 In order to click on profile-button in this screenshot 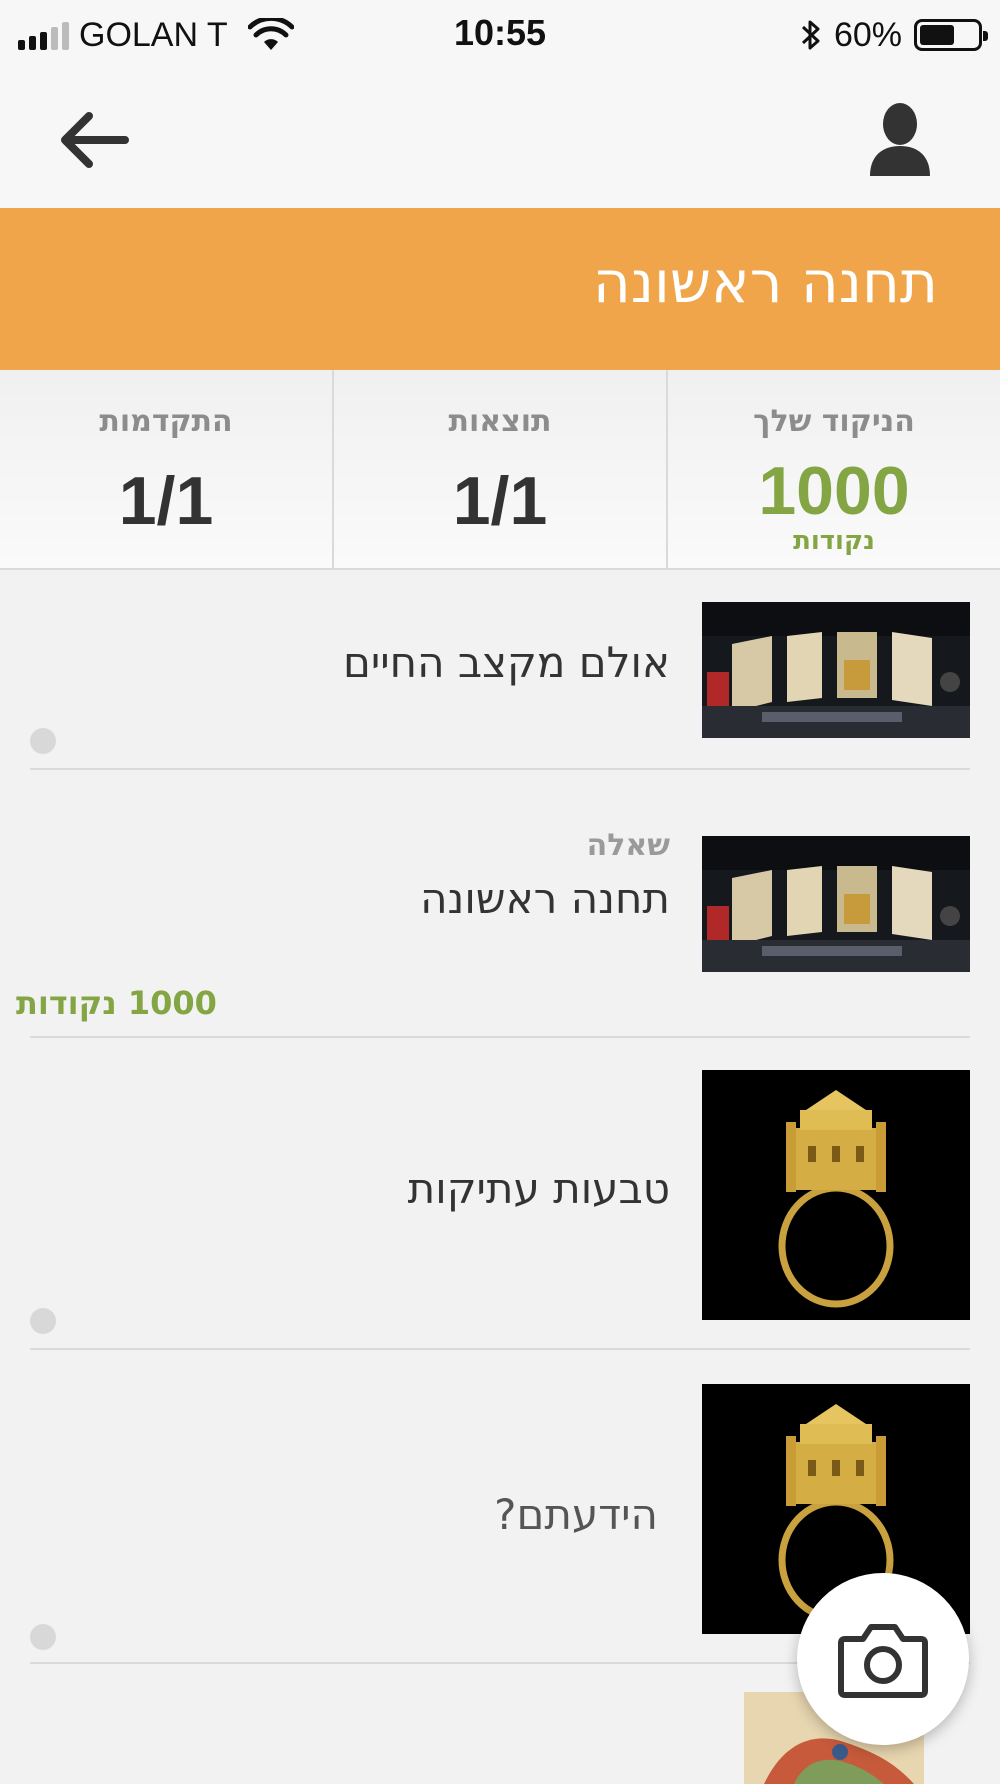, I will do `click(900, 140)`.